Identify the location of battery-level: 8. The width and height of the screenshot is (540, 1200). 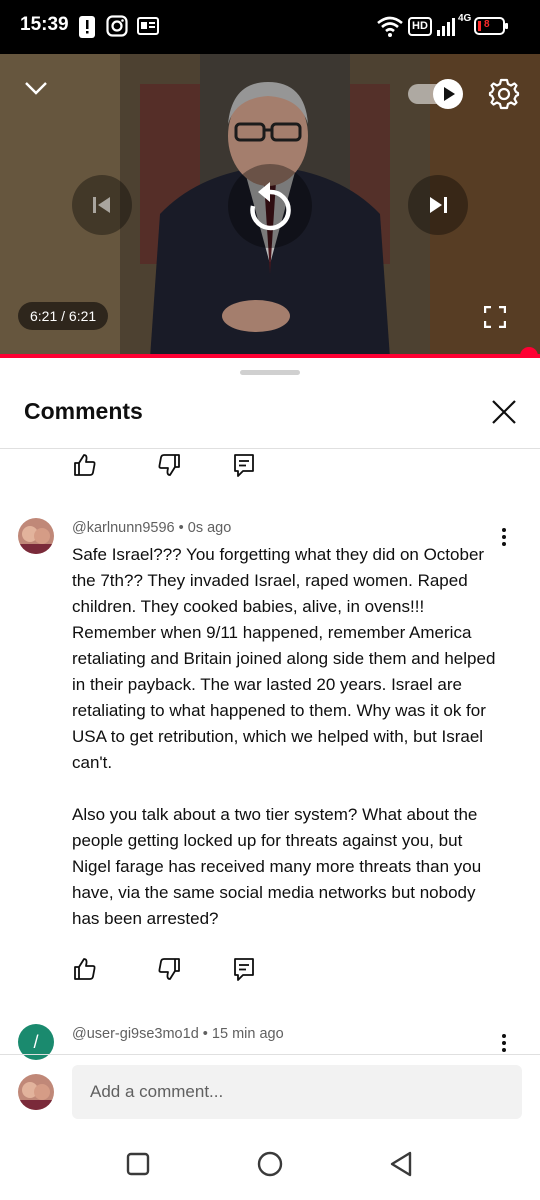
(487, 24).